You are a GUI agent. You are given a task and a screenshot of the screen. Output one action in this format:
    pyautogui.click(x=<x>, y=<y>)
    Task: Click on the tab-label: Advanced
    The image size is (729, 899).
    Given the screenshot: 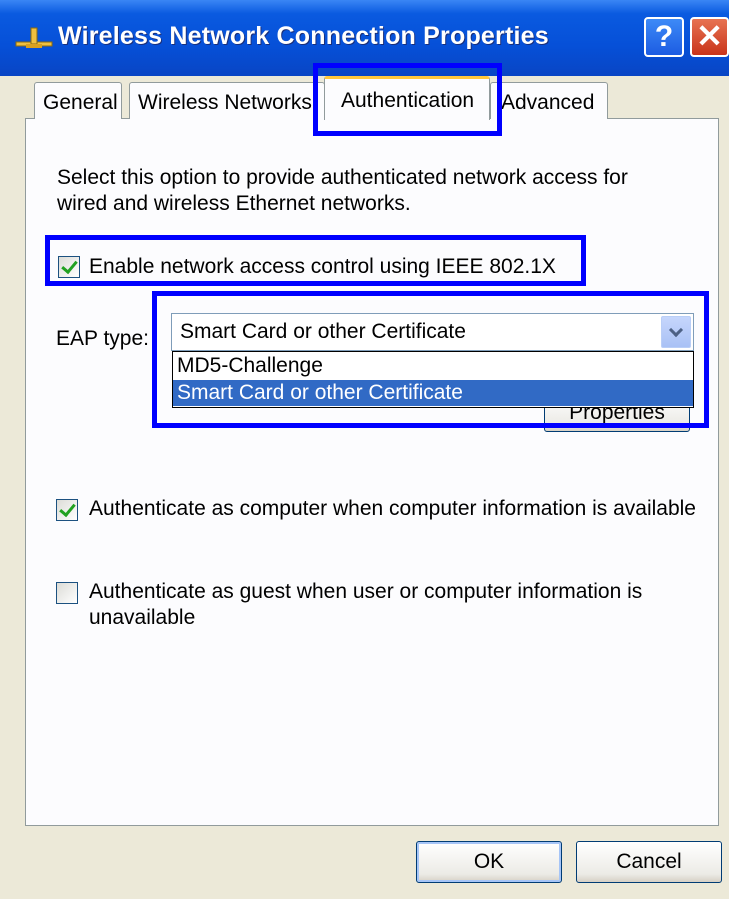 What is the action you would take?
    pyautogui.click(x=548, y=102)
    